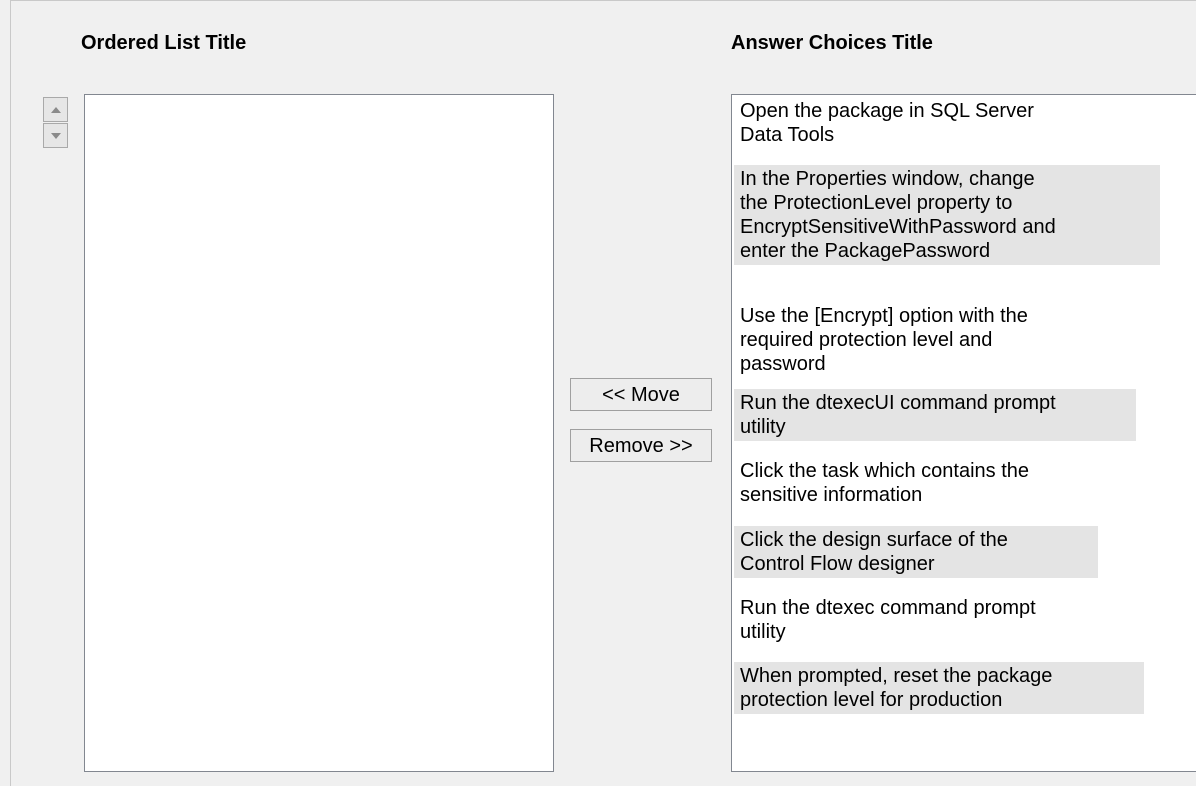  Describe the element at coordinates (641, 445) in the screenshot. I see `remove-button: Remove >>` at that location.